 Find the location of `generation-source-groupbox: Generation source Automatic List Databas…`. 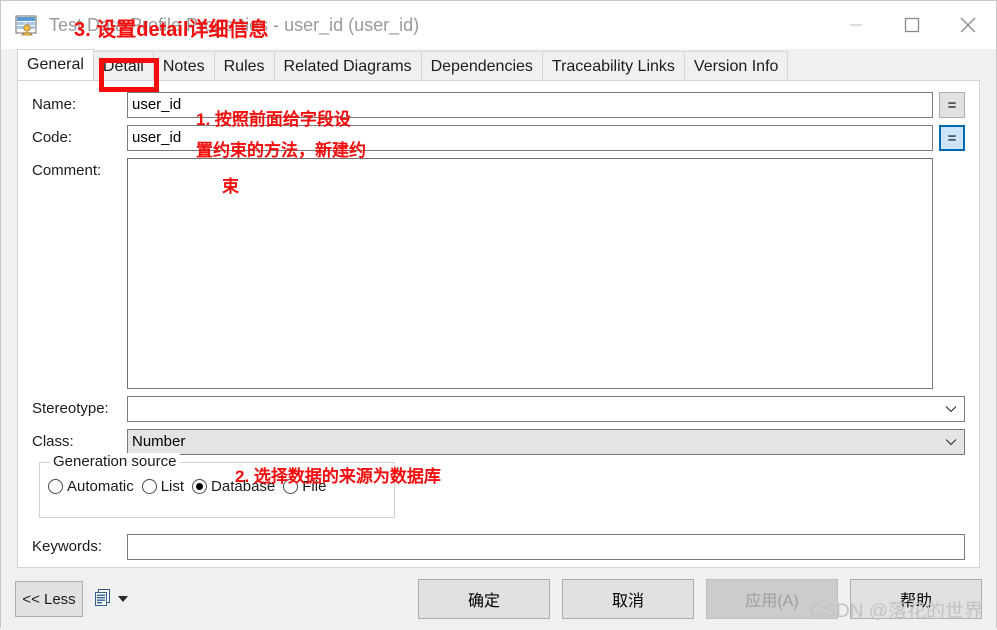

generation-source-groupbox: Generation source Automatic List Databas… is located at coordinates (217, 485).